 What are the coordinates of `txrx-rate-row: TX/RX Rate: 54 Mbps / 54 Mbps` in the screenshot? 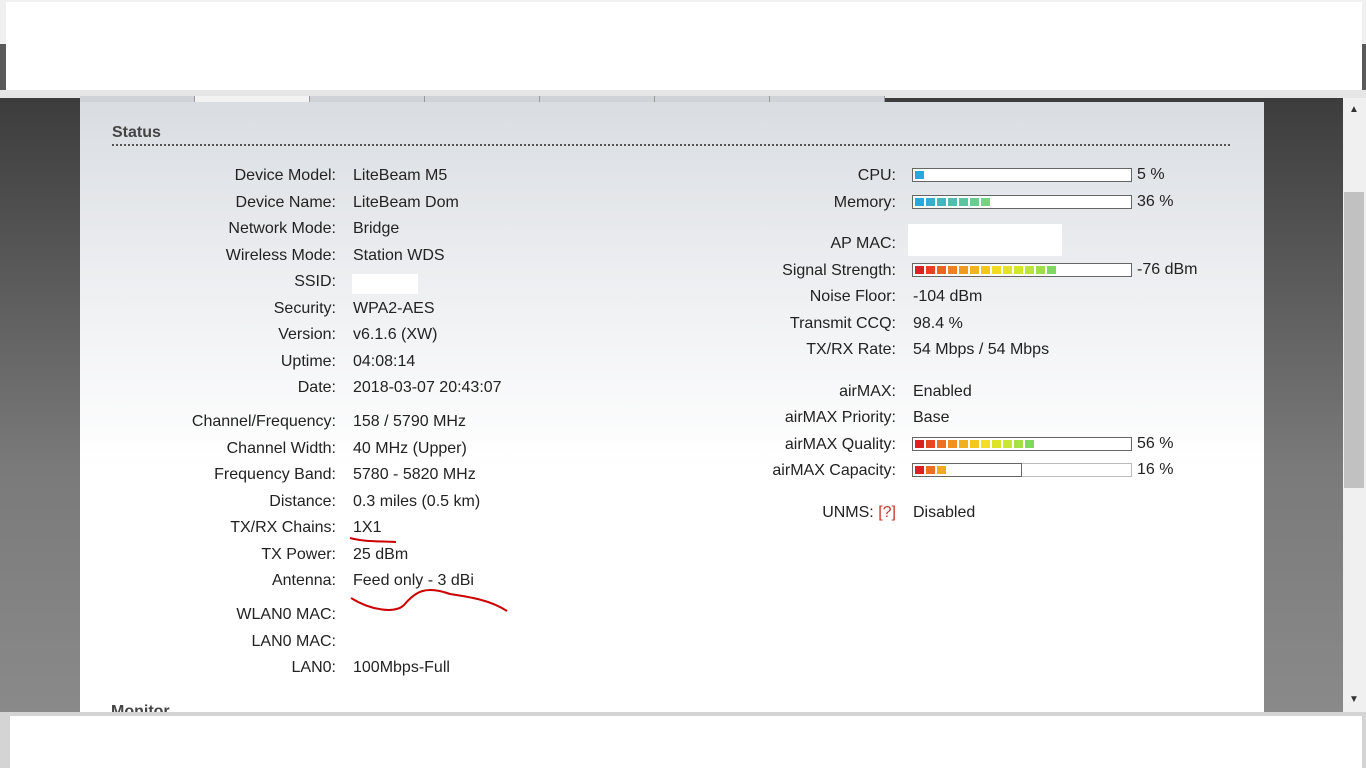 It's located at (672, 350).